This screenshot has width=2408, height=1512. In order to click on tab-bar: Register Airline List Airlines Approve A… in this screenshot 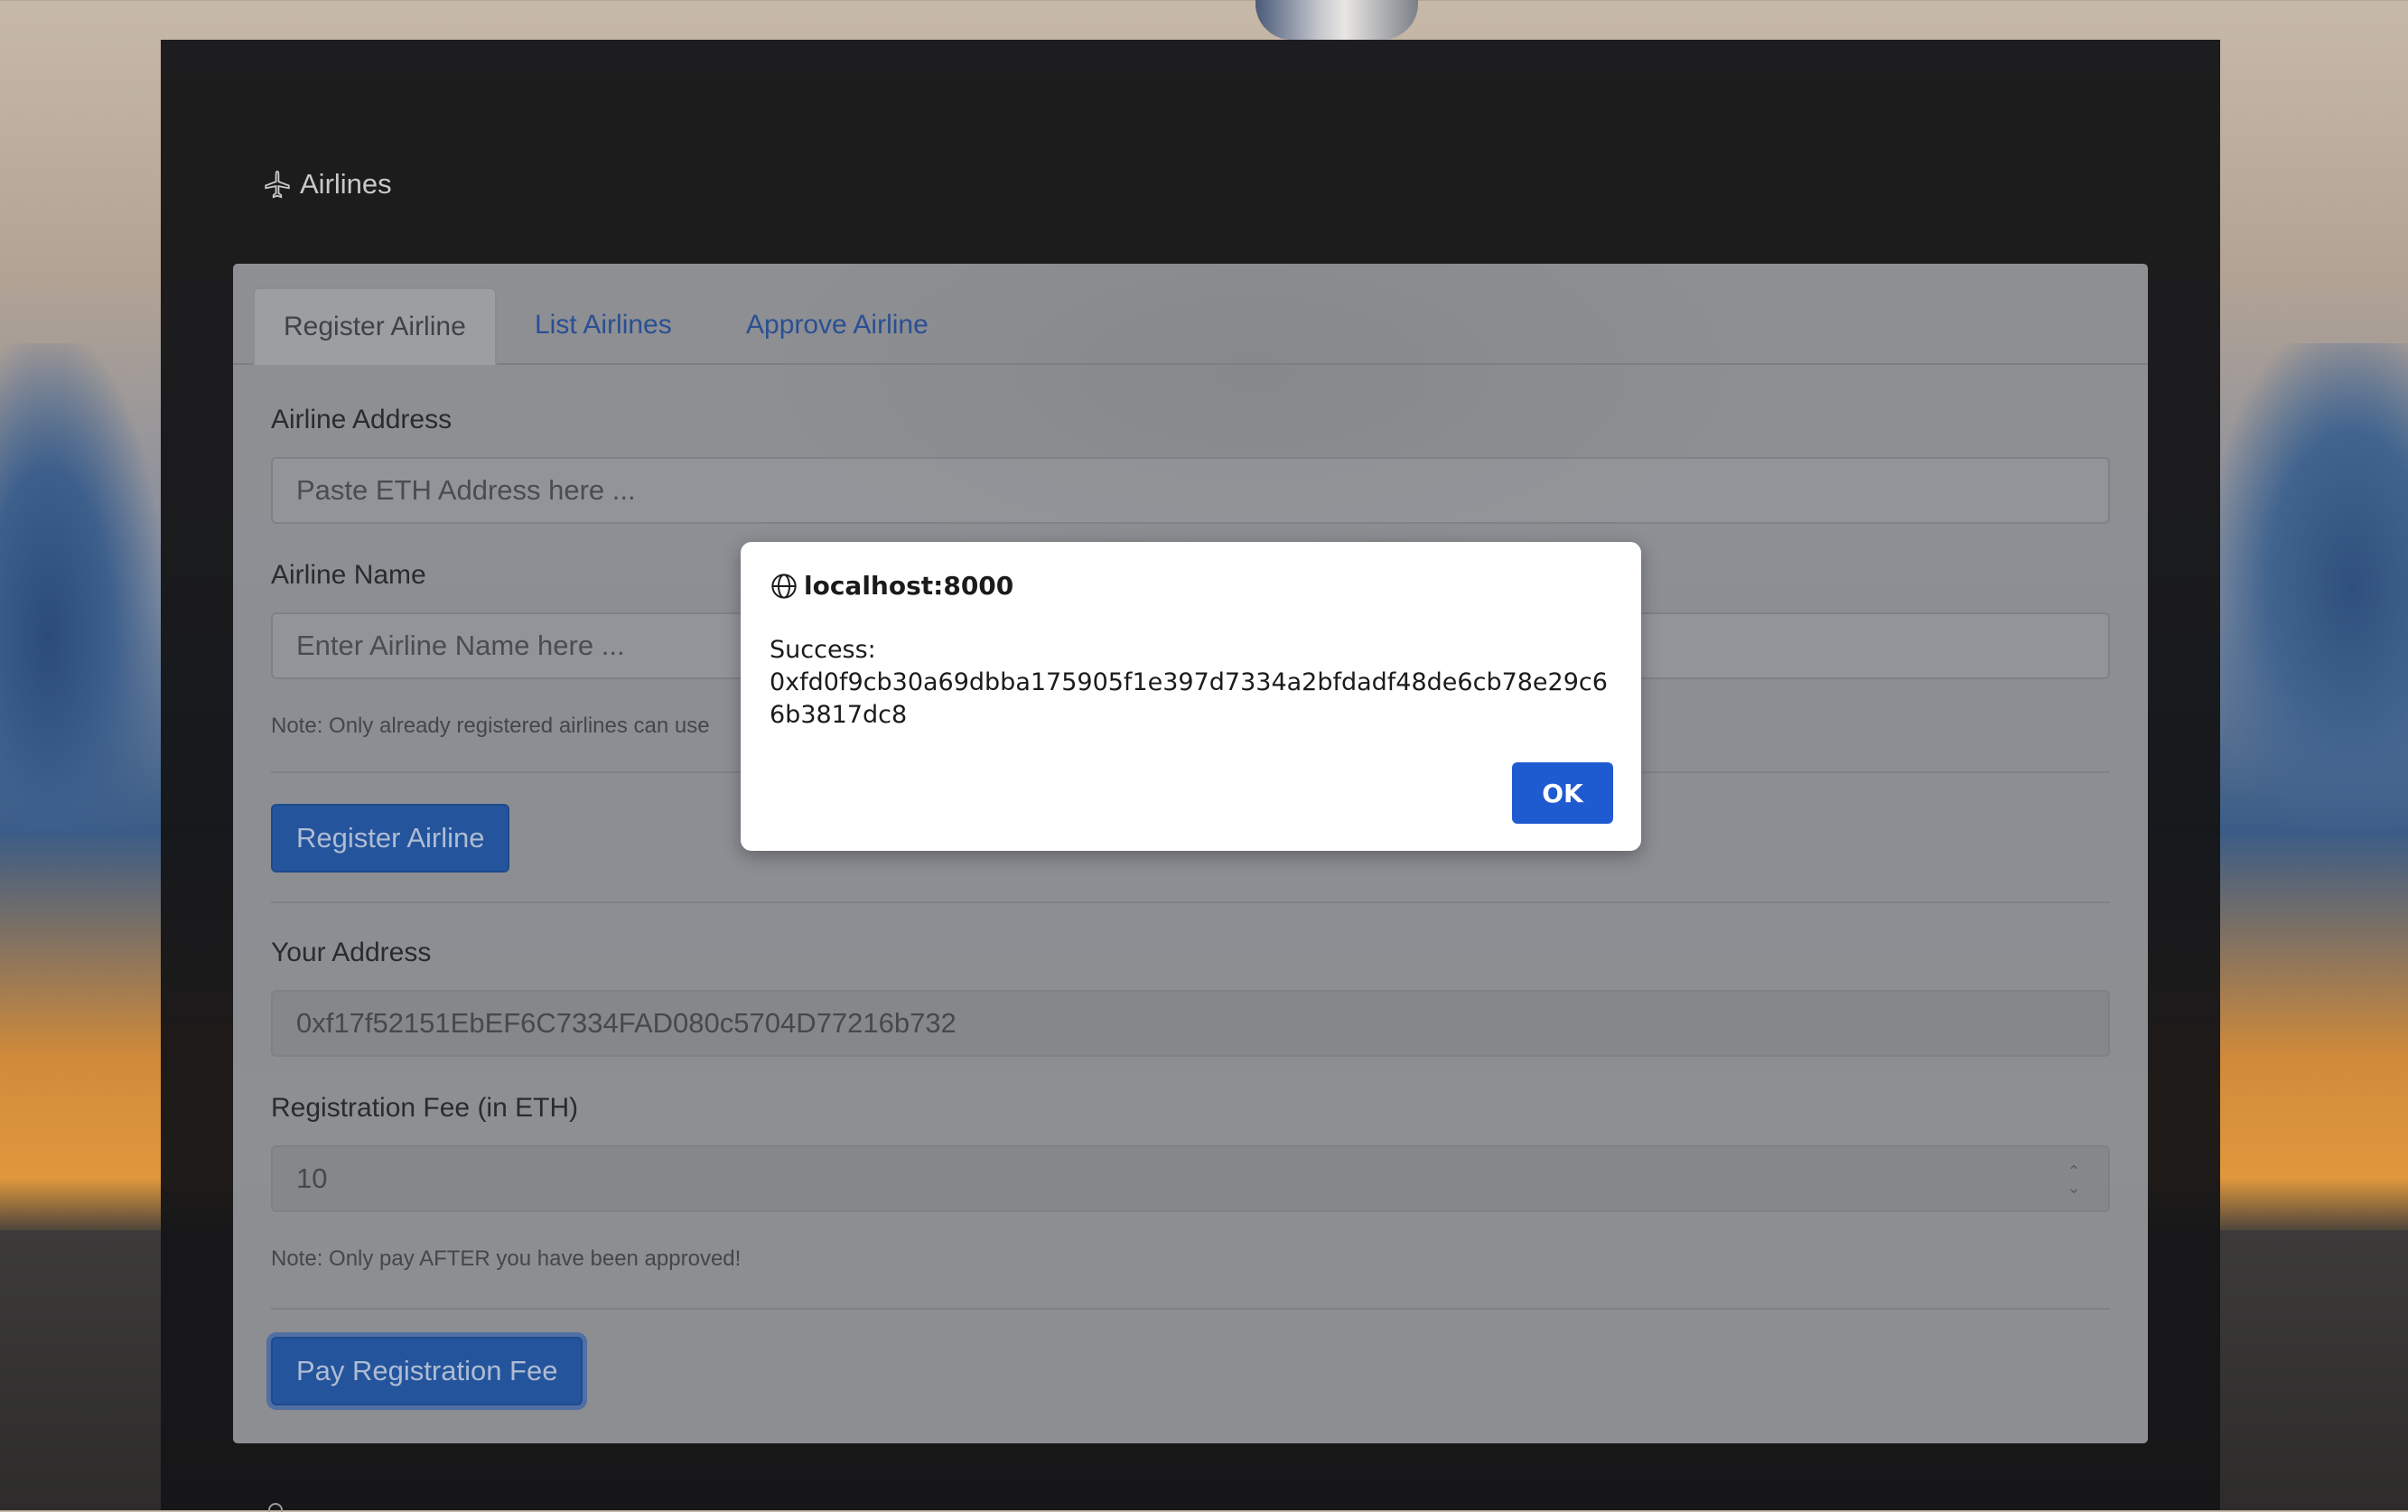, I will do `click(1190, 326)`.